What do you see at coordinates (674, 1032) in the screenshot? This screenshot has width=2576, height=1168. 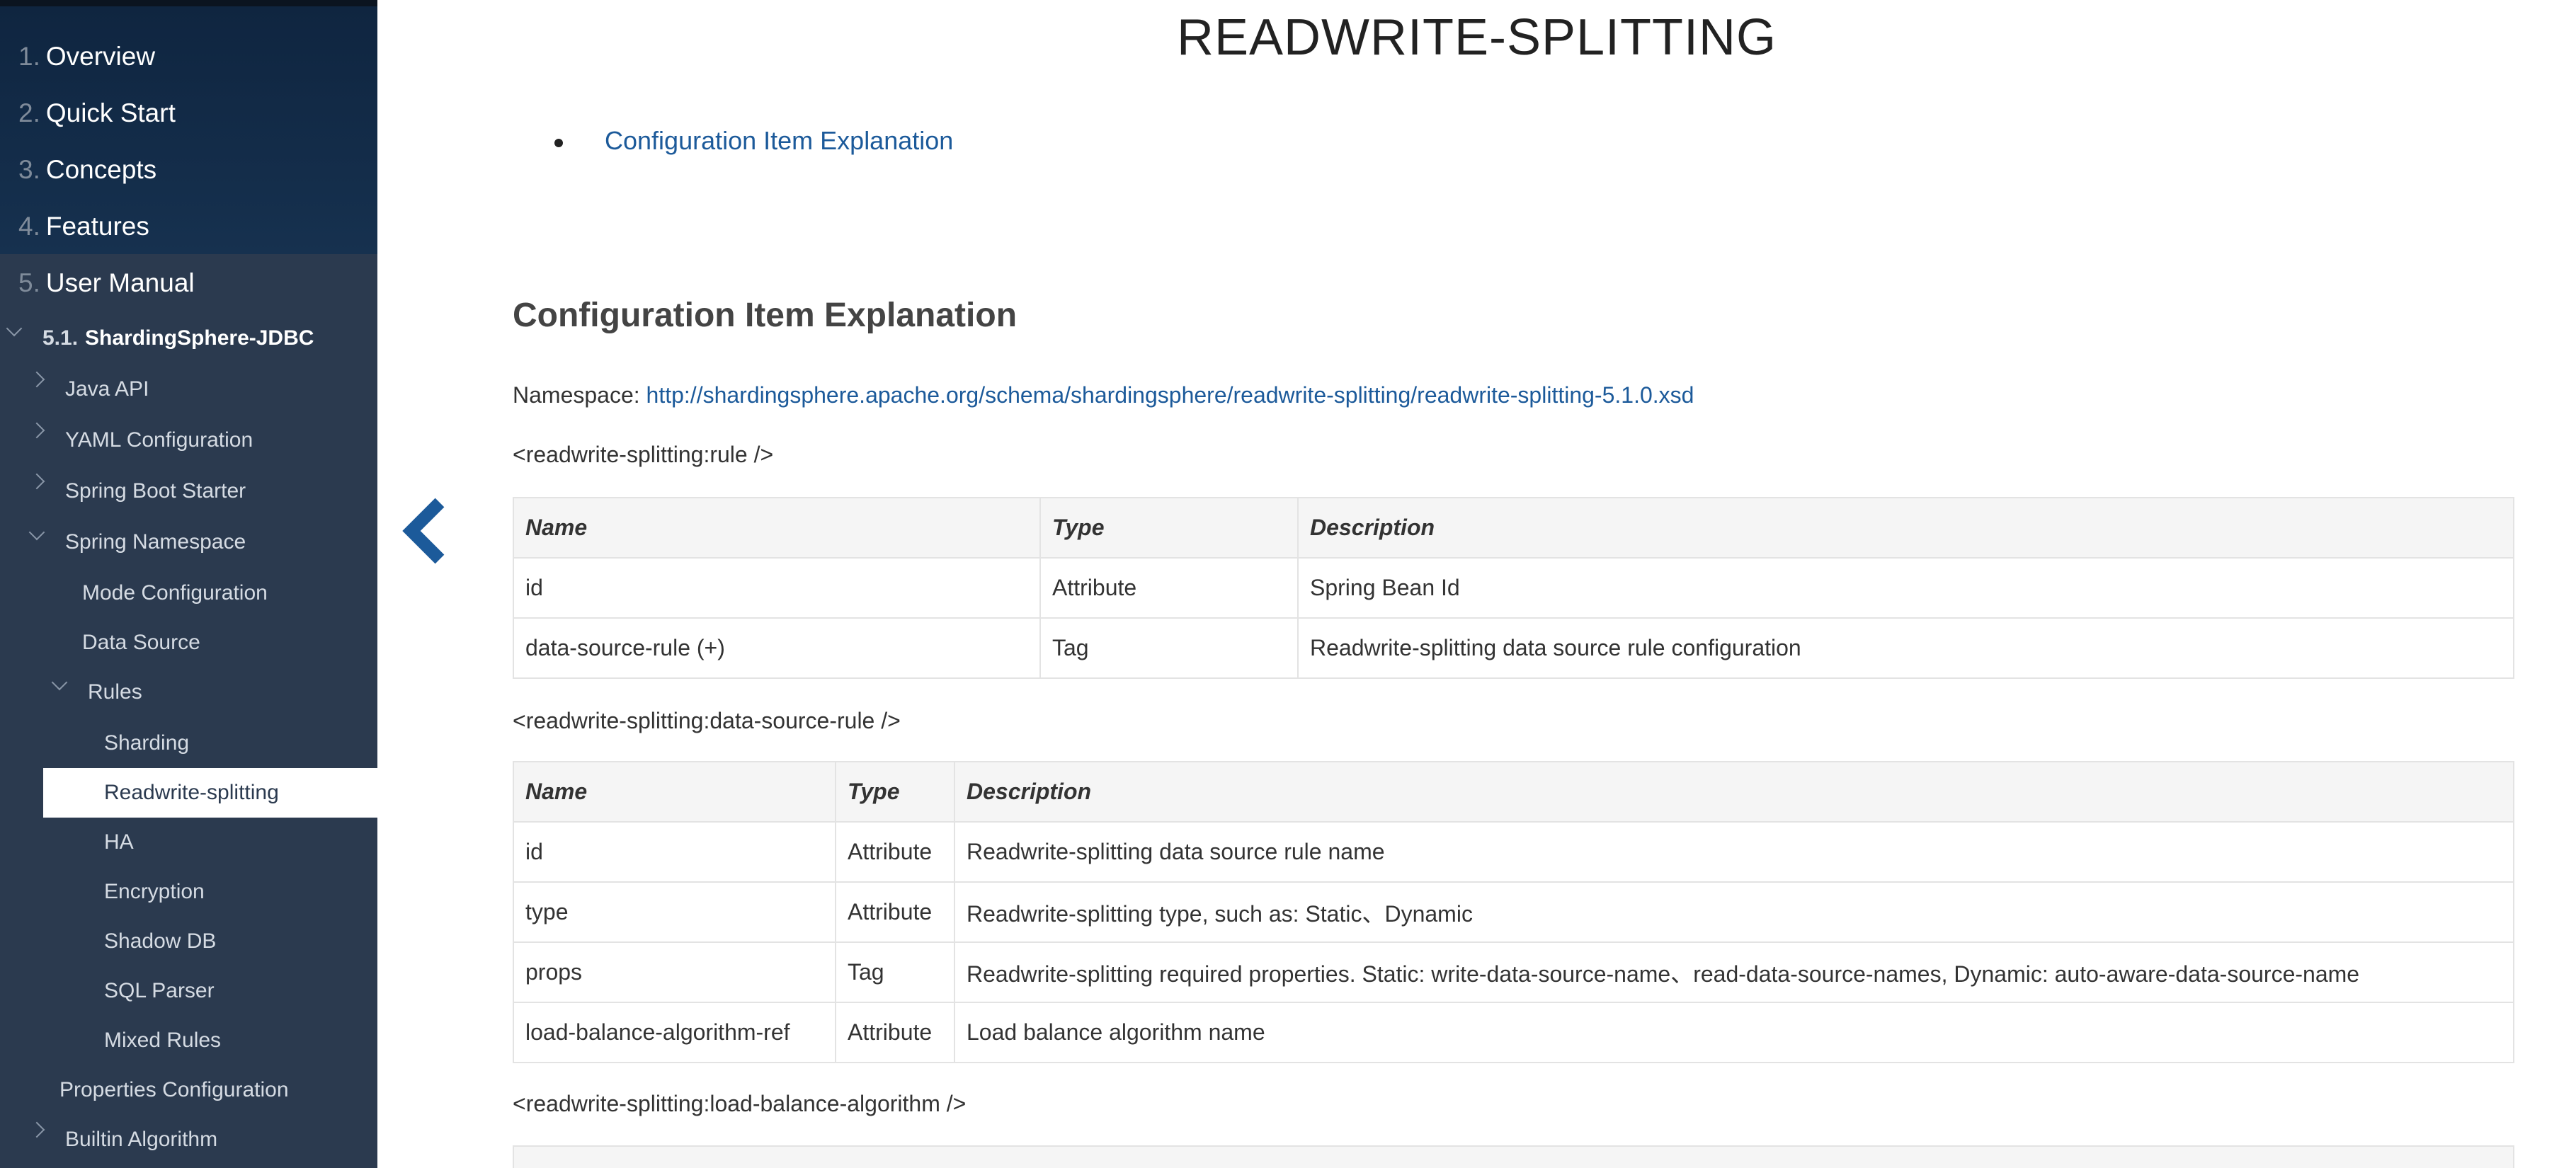 I see `cell-name: load-balance-algorithm-ref` at bounding box center [674, 1032].